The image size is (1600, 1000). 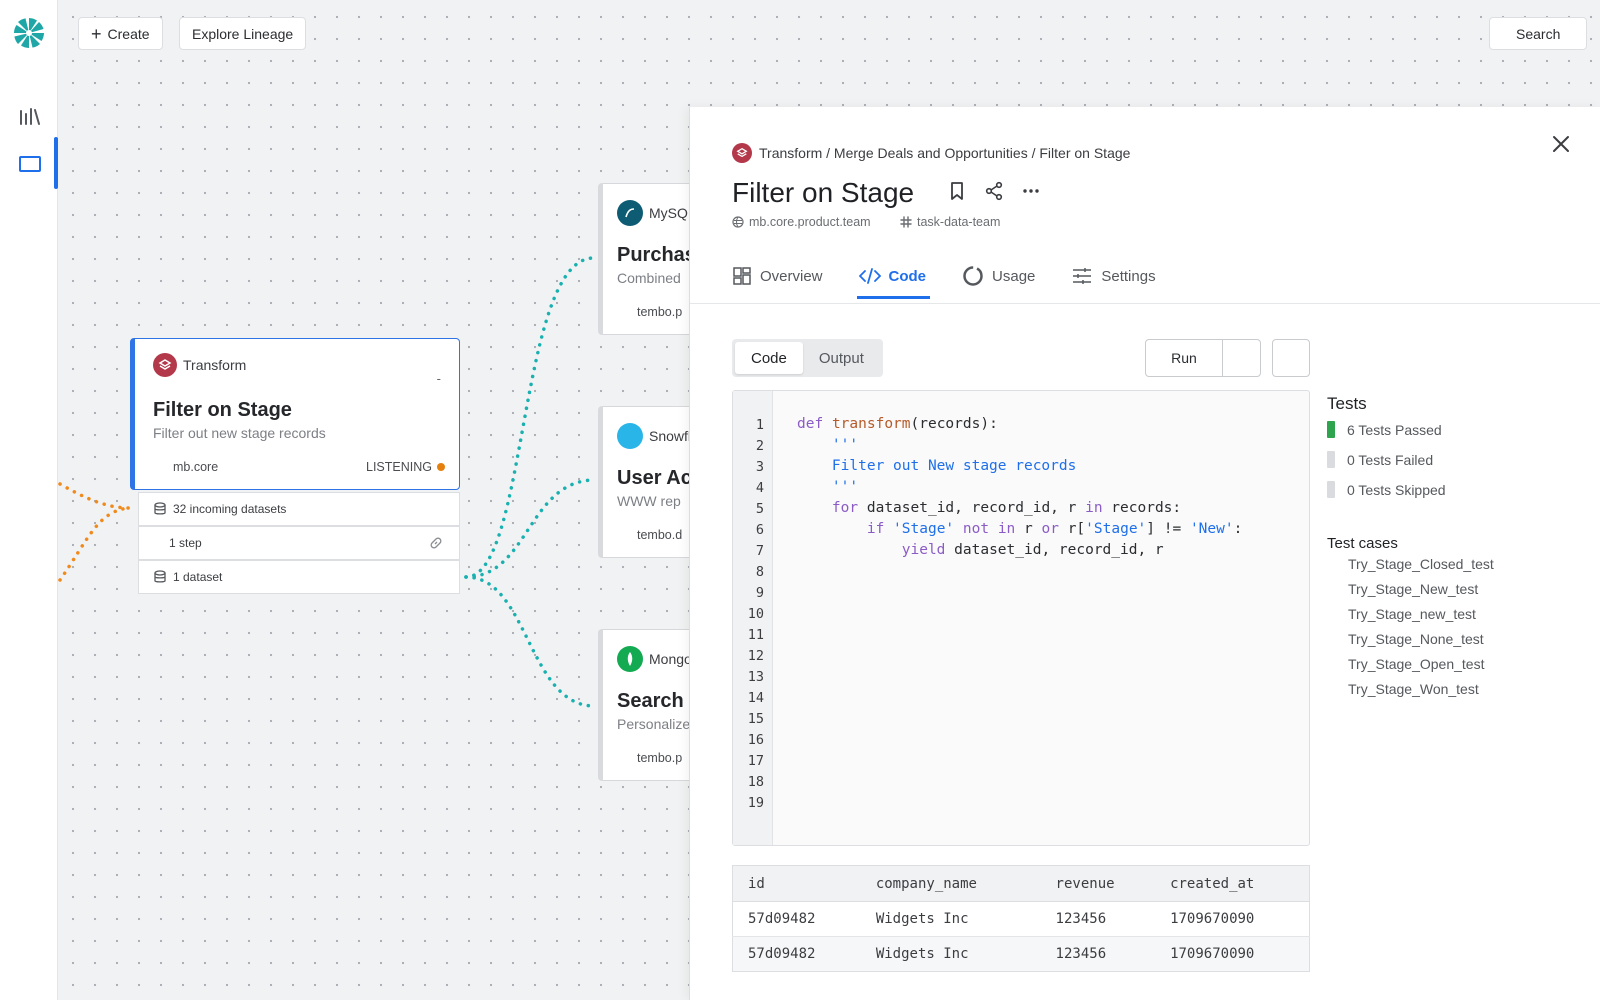 What do you see at coordinates (841, 358) in the screenshot?
I see `segment-output: Output` at bounding box center [841, 358].